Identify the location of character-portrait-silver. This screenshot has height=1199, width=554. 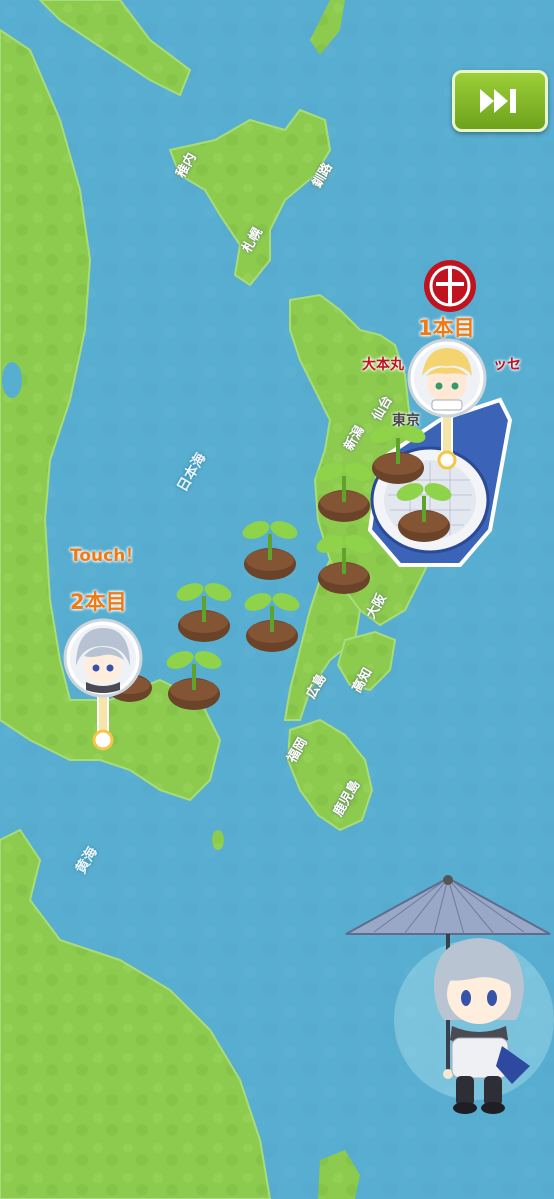
(103, 684).